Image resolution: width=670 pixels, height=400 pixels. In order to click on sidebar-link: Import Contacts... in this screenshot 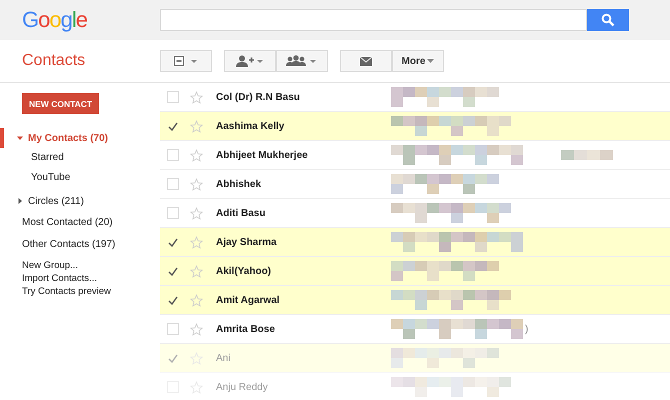, I will do `click(91, 278)`.